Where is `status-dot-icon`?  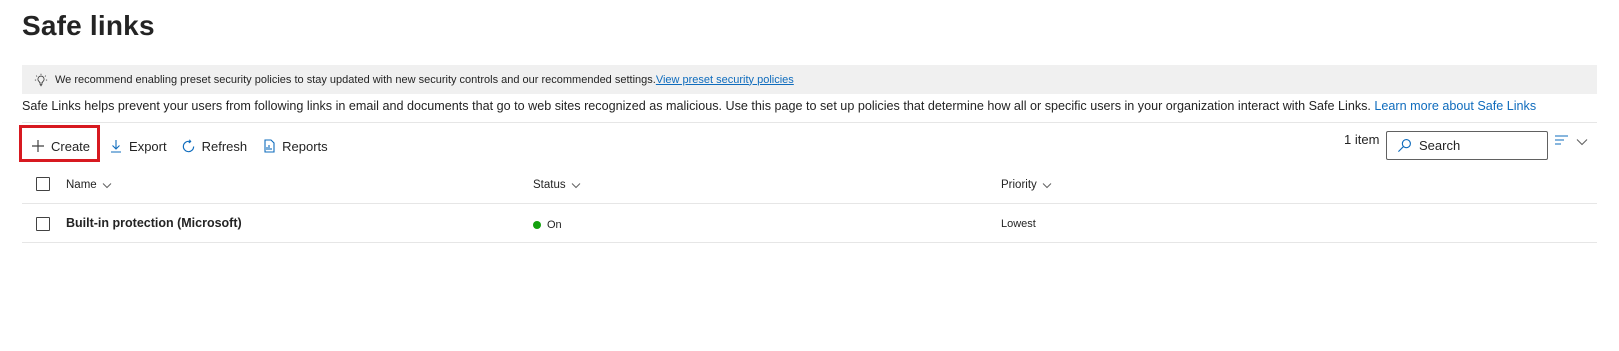
status-dot-icon is located at coordinates (537, 225).